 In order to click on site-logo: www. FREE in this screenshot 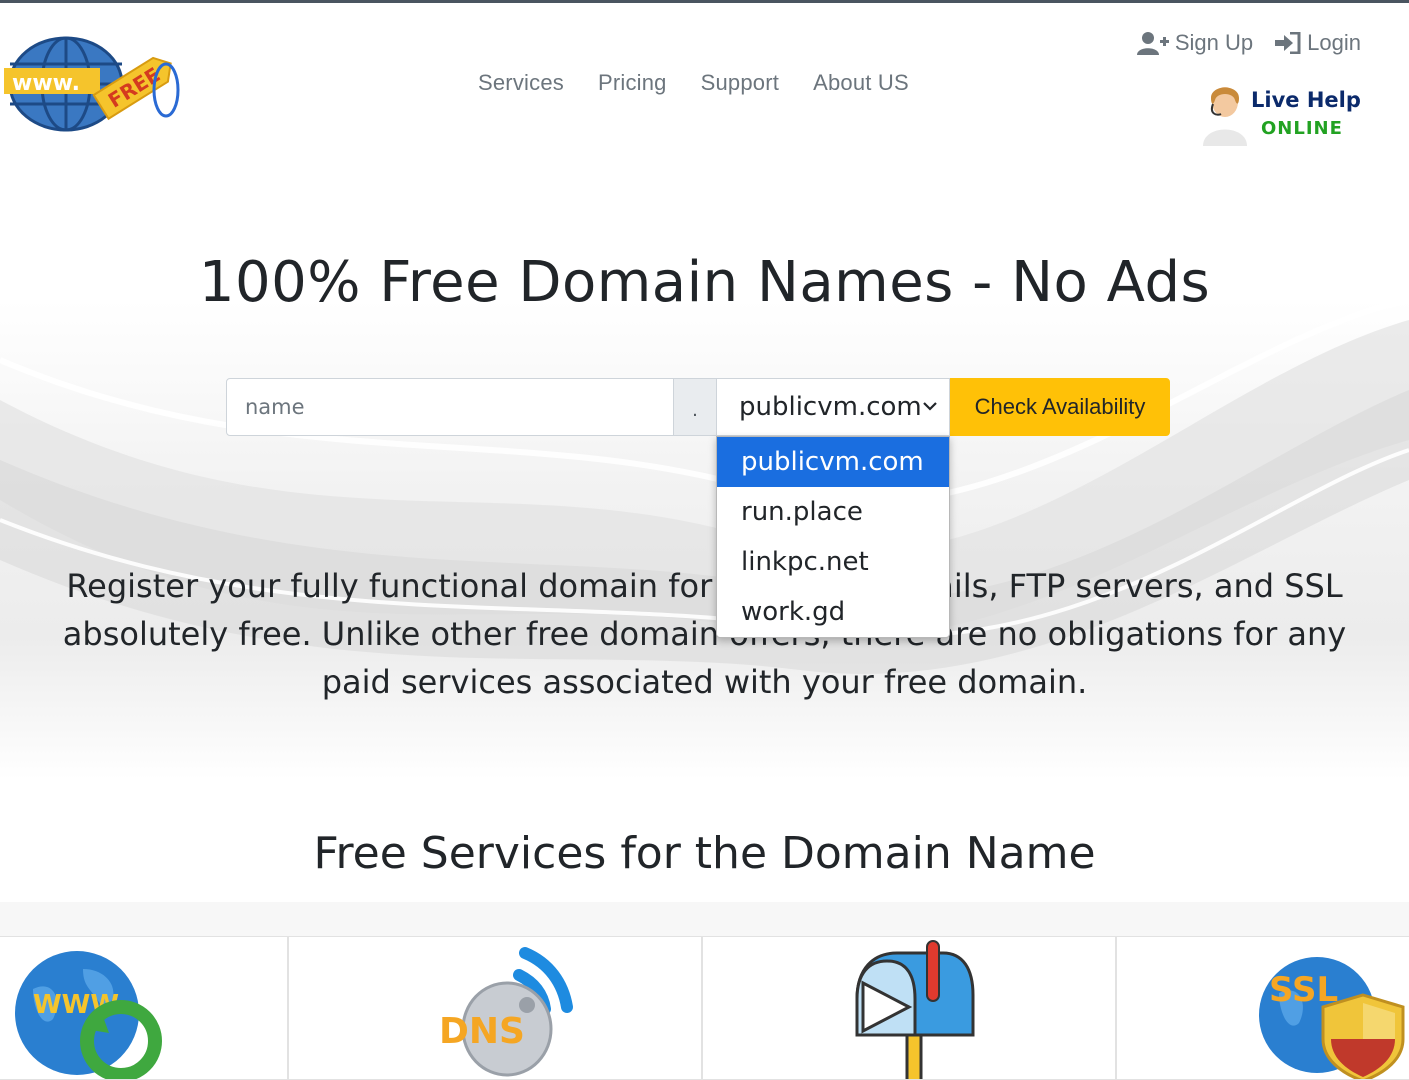, I will do `click(94, 84)`.